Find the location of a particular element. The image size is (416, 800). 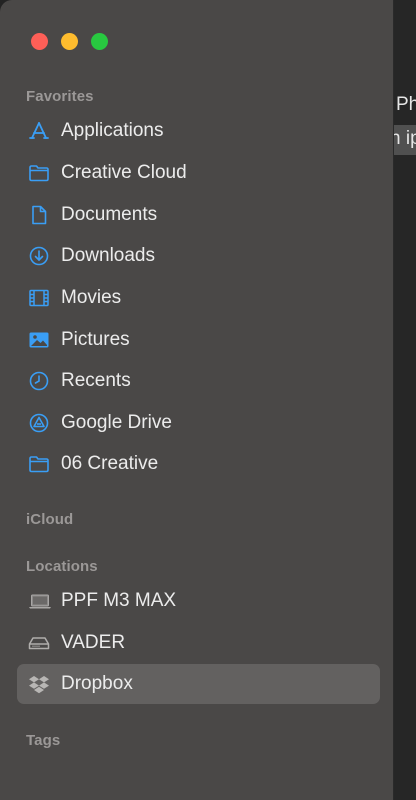

sidebar-item-label: Google Drive is located at coordinates (116, 422).